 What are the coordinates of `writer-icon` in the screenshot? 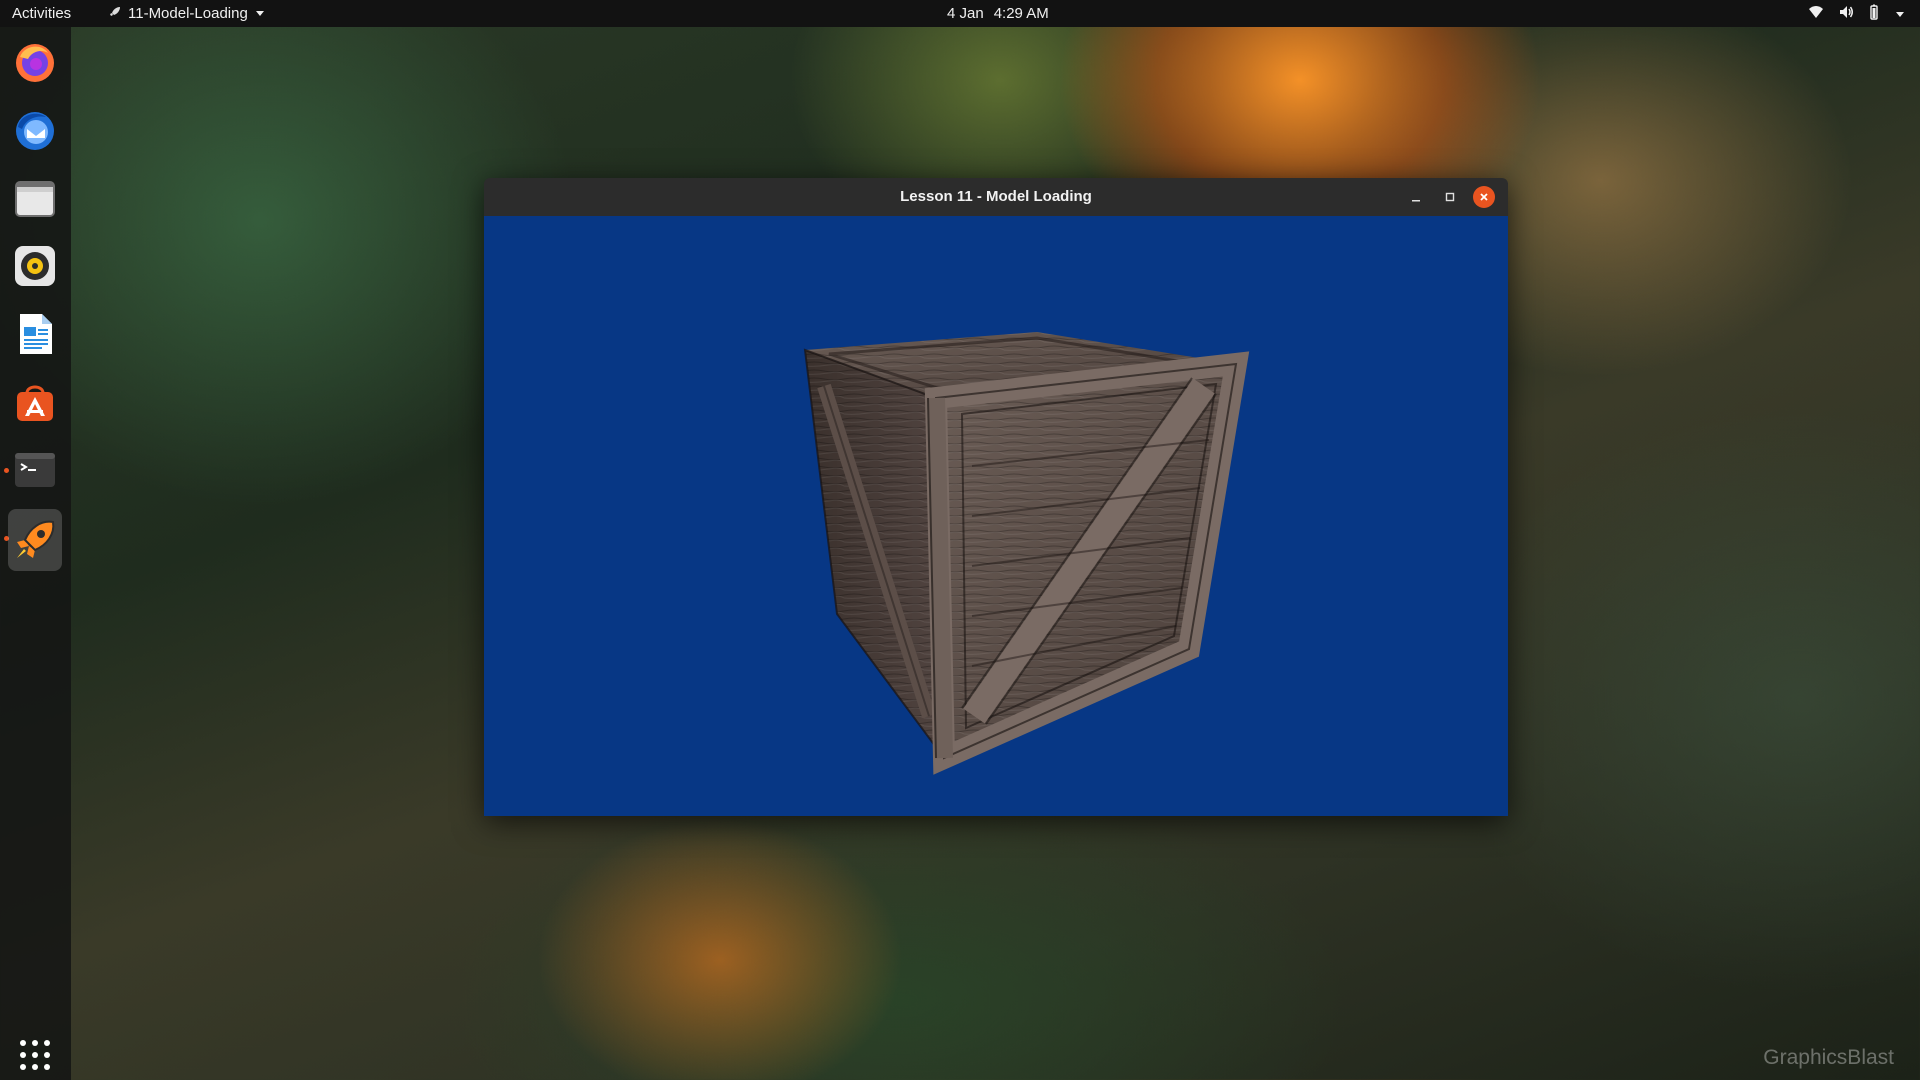 It's located at (36, 334).